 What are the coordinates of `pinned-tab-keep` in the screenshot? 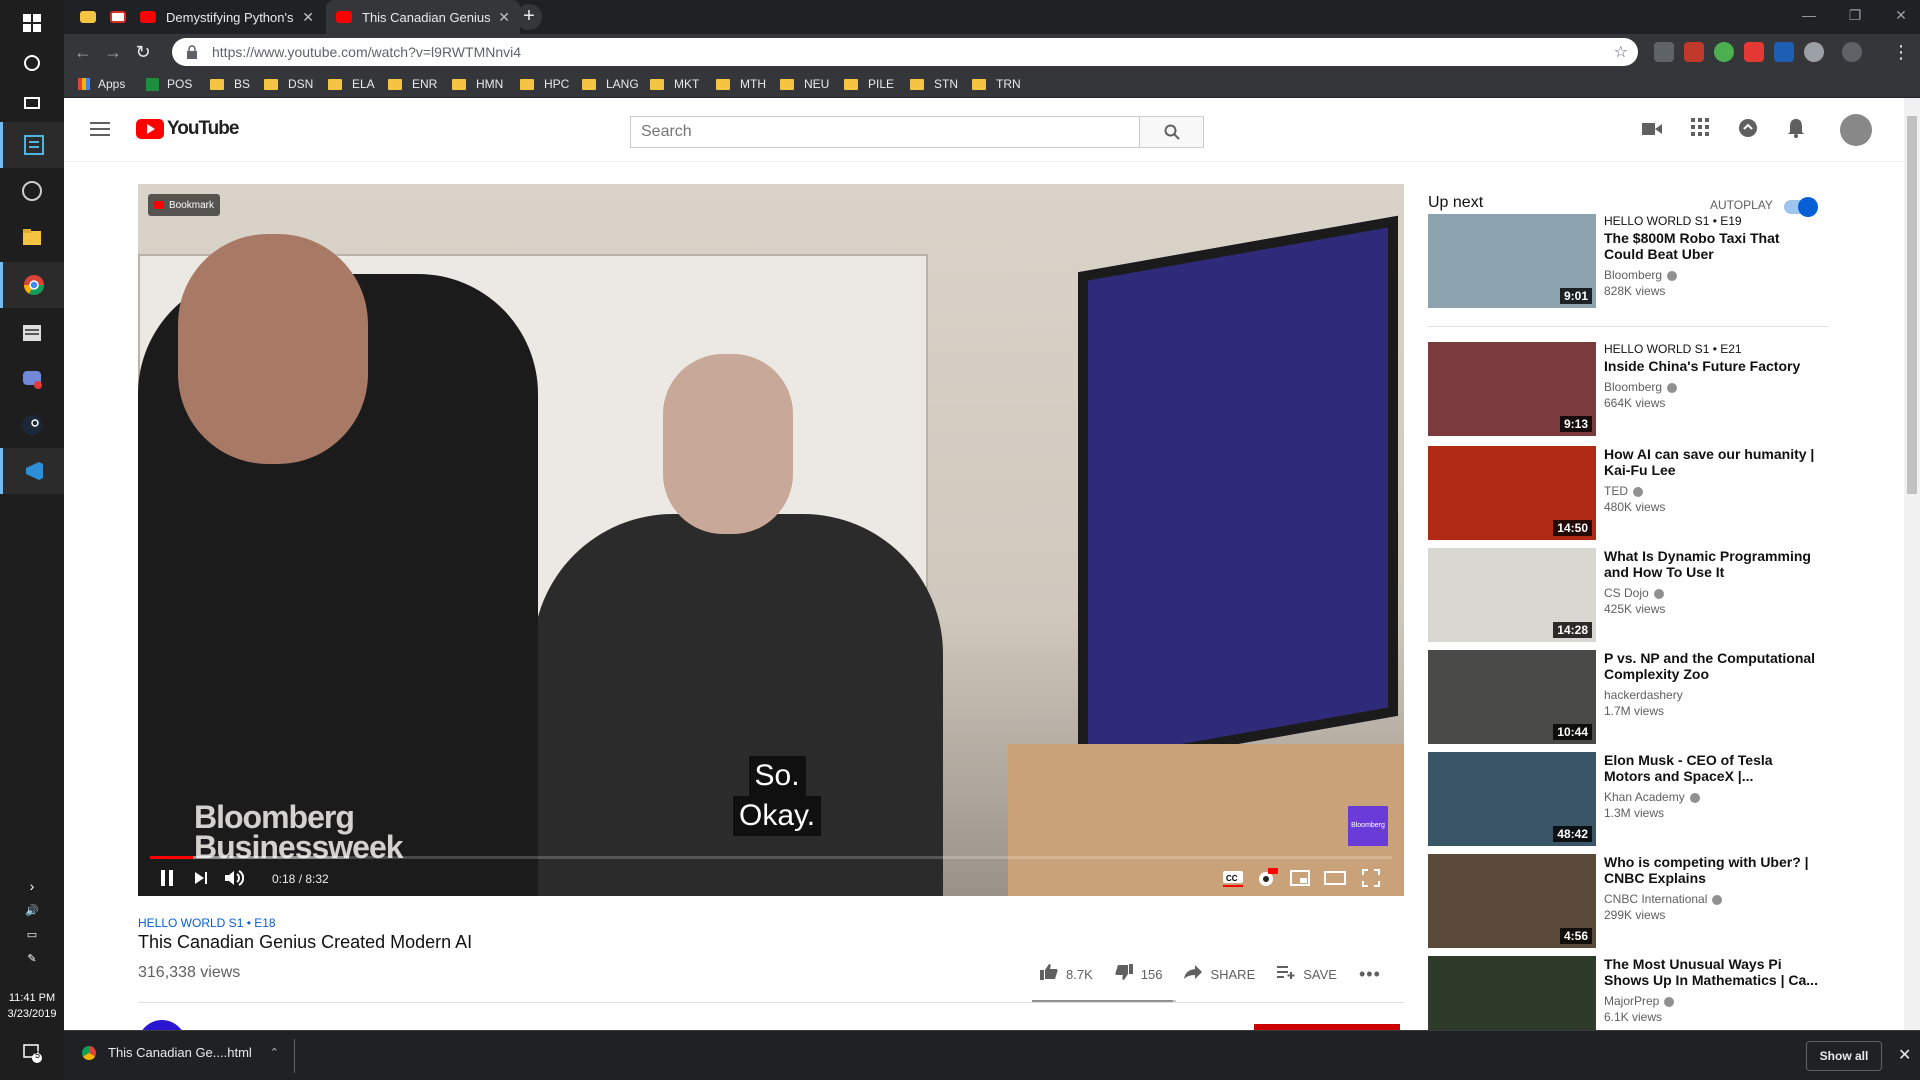 It's located at (87, 17).